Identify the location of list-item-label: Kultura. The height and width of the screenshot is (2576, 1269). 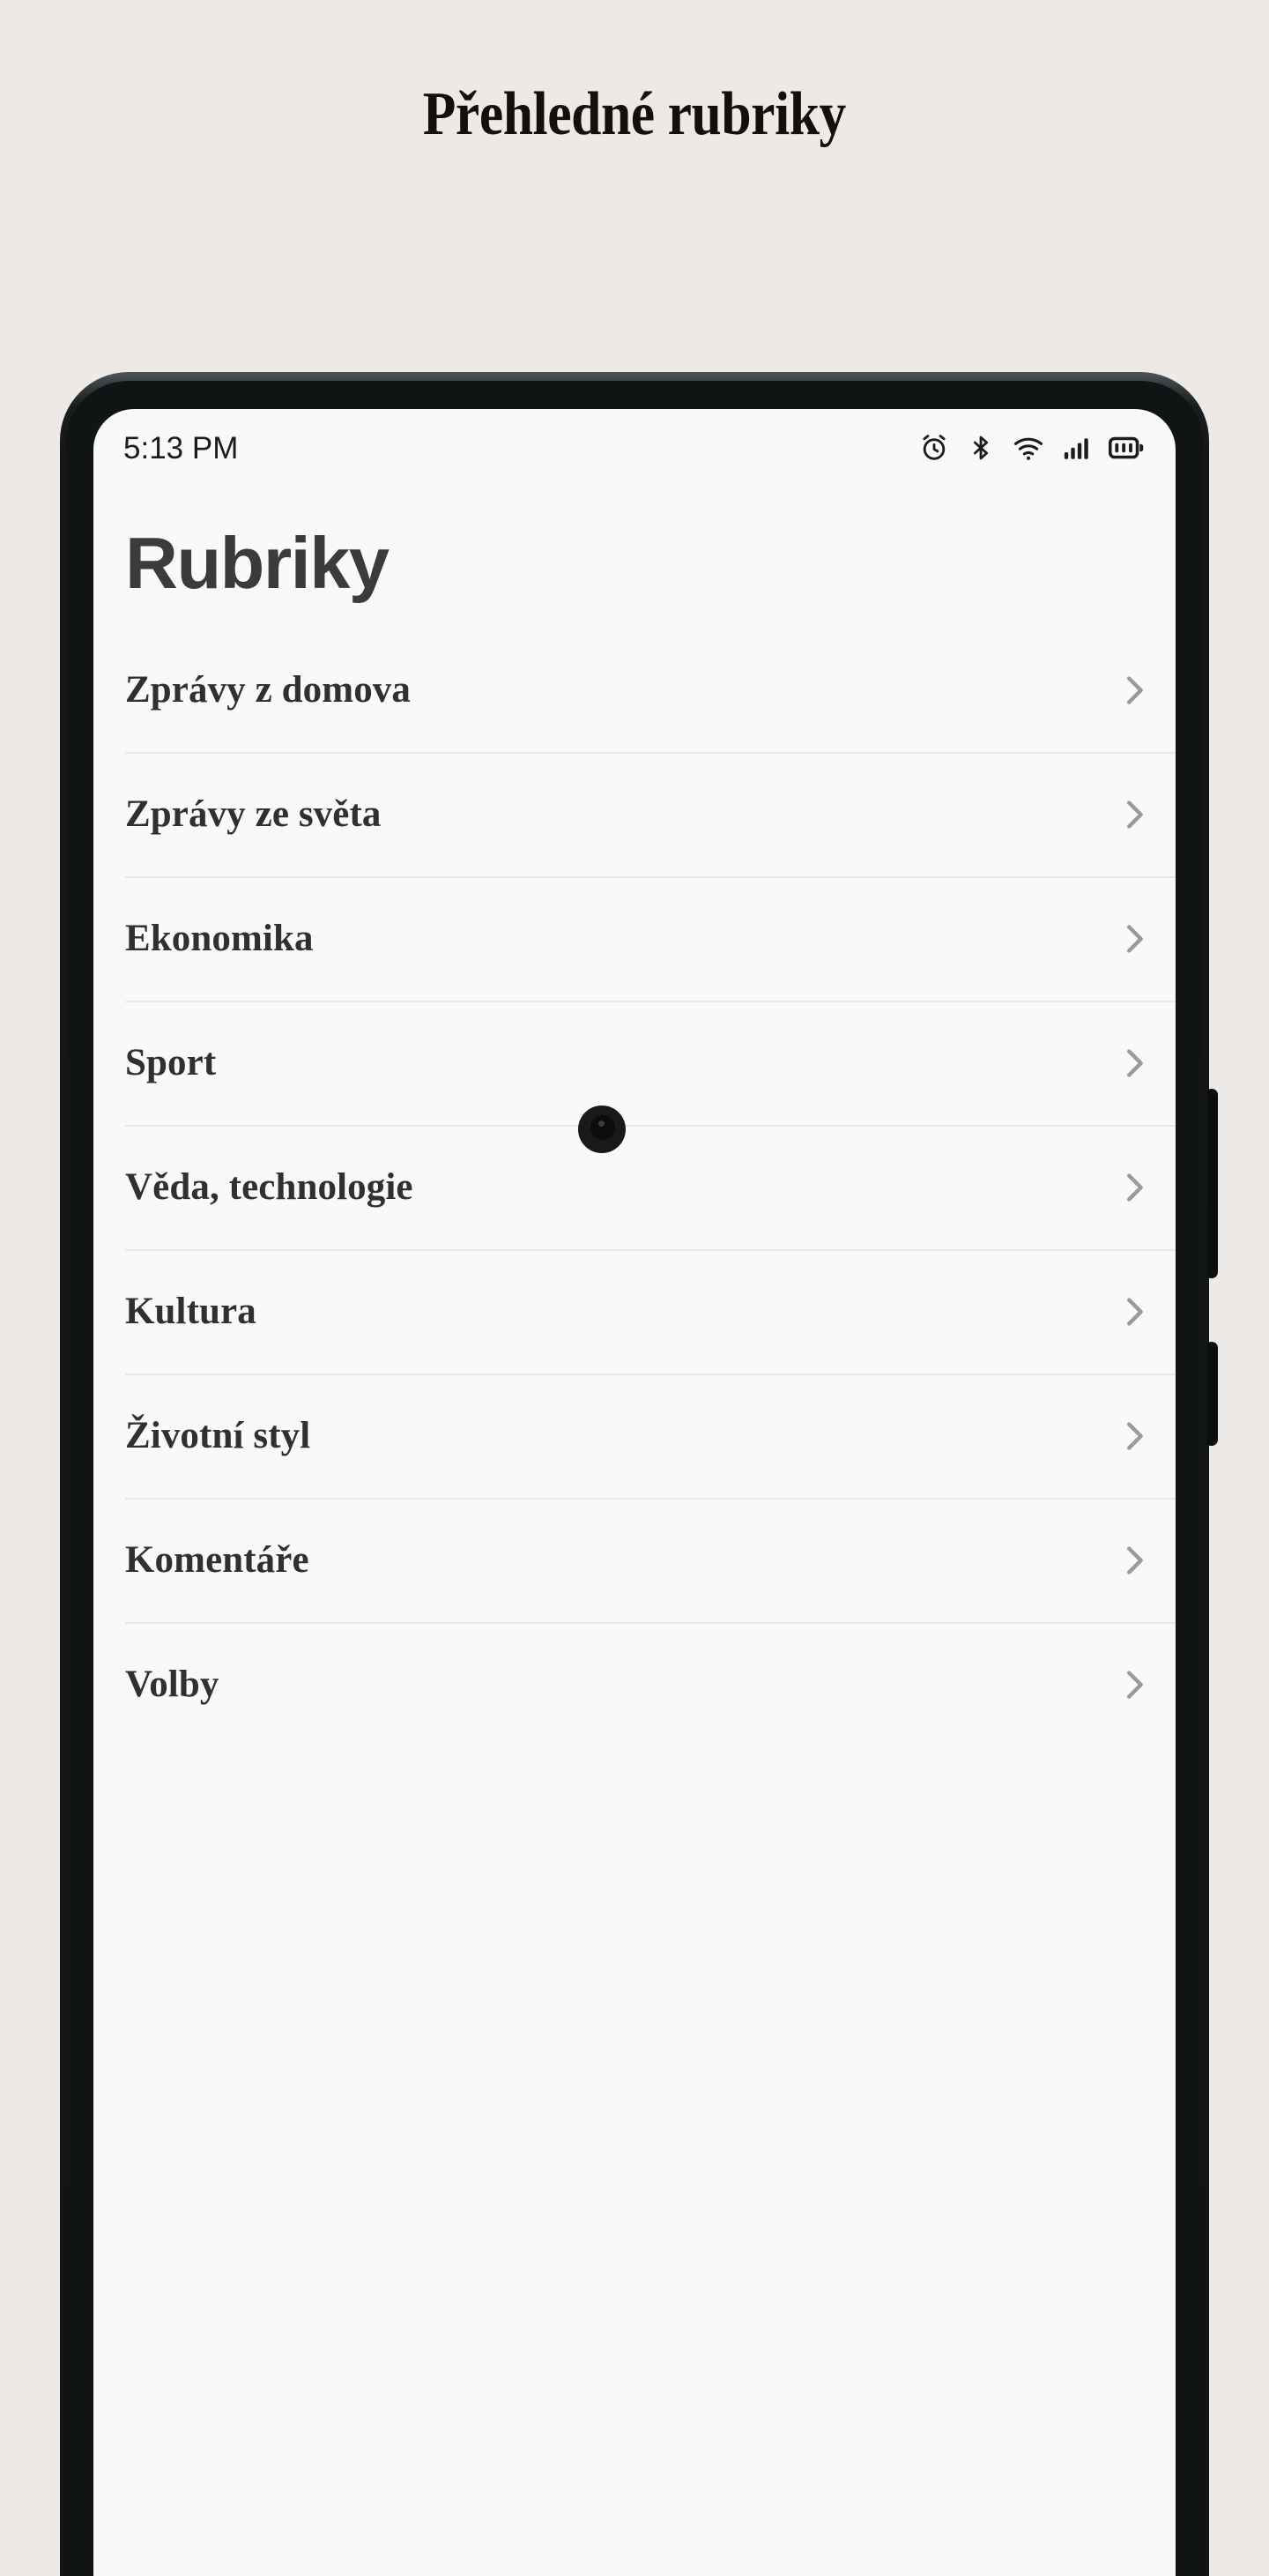
(191, 1312).